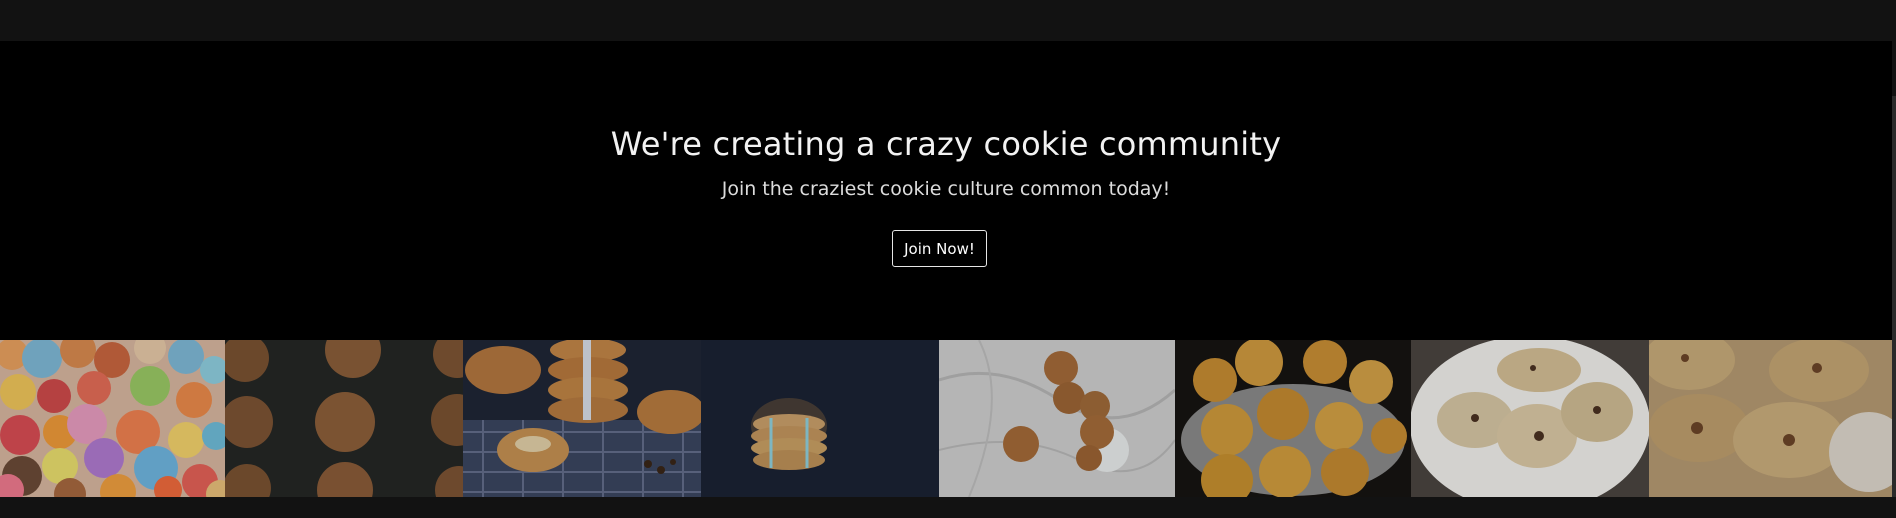 The width and height of the screenshot is (1896, 518). What do you see at coordinates (582, 418) in the screenshot?
I see `gallery-image-stacked-cookies` at bounding box center [582, 418].